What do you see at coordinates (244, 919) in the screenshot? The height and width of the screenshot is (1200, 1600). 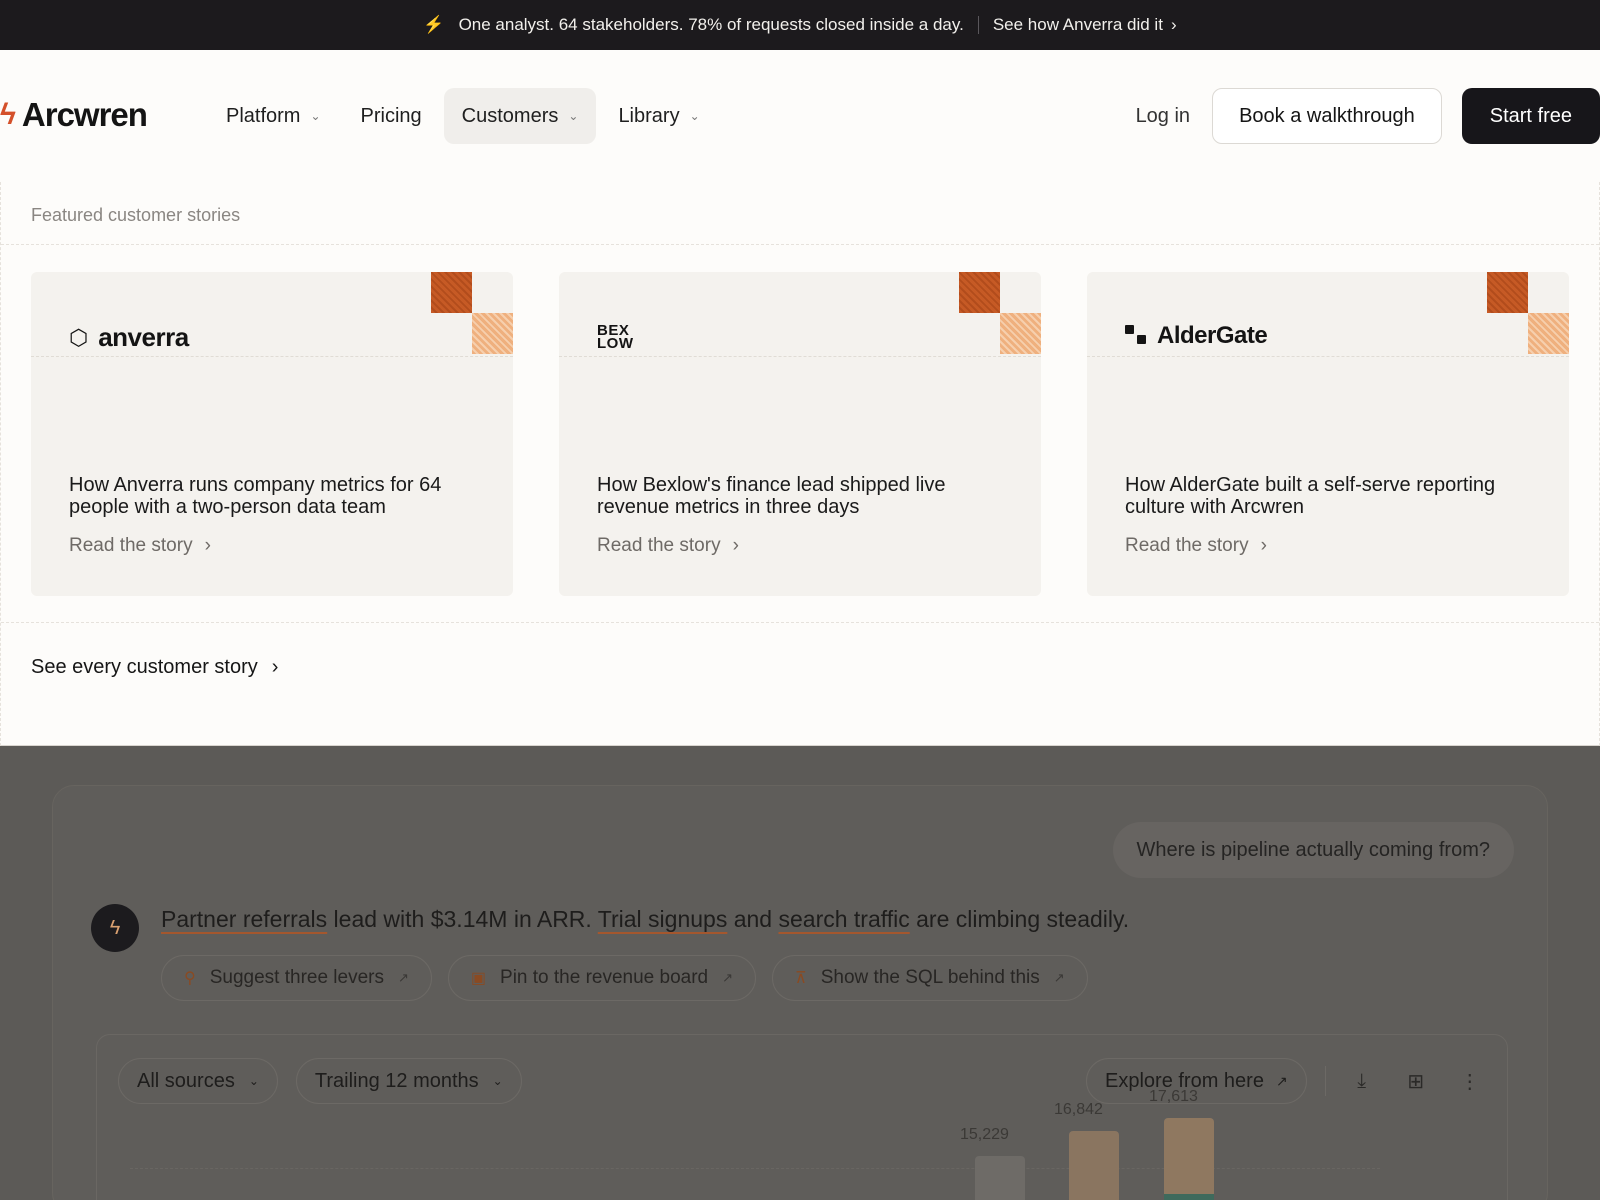 I see `answer-link-partner-referrals: Partner referrals` at bounding box center [244, 919].